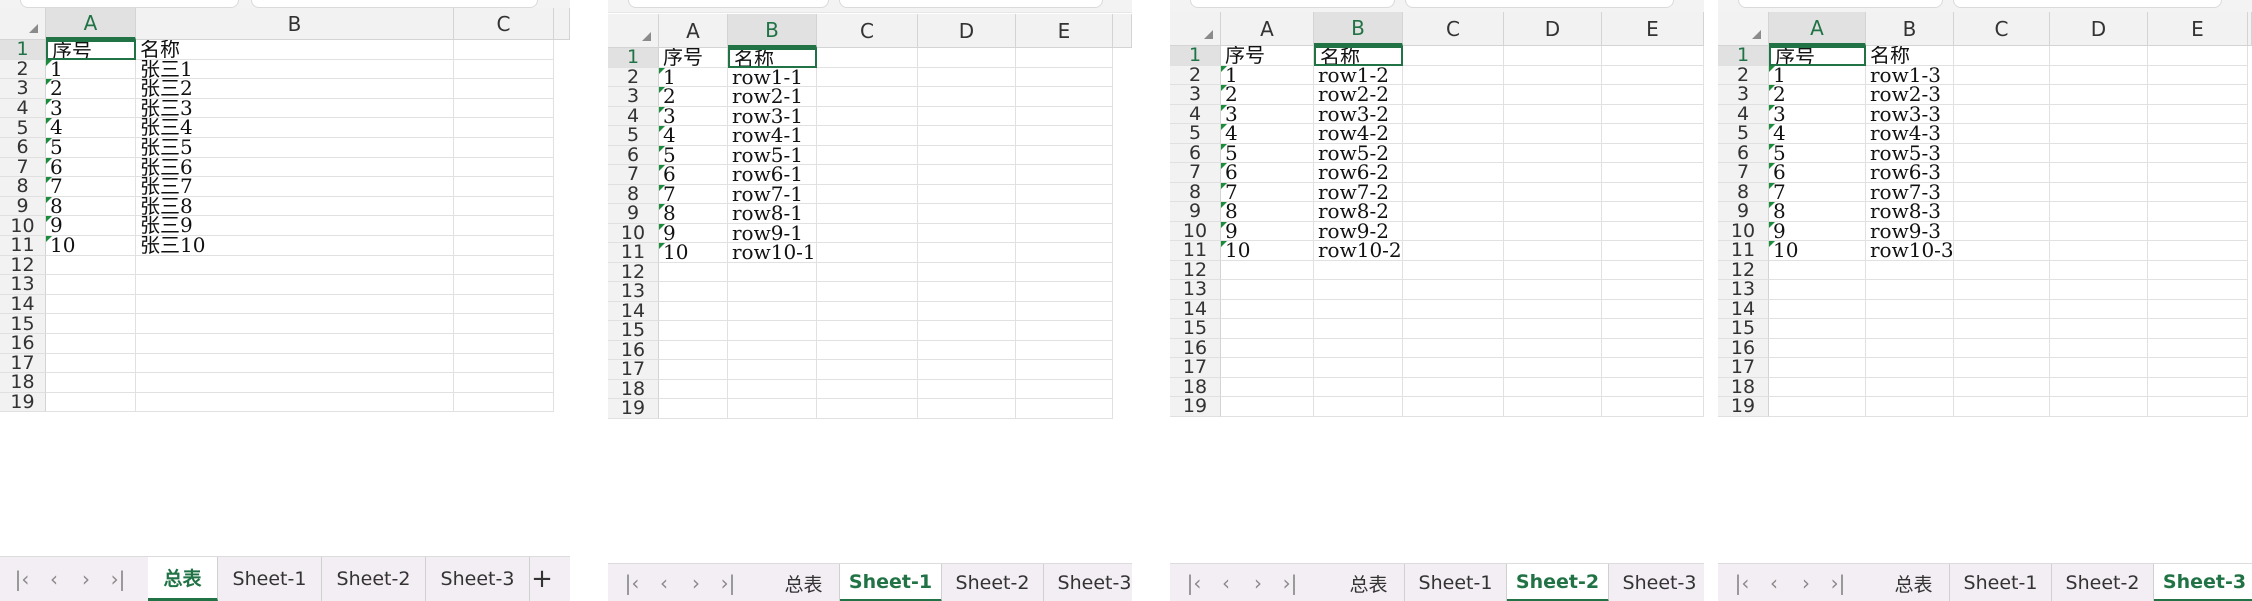  What do you see at coordinates (1817, 270) in the screenshot?
I see `cell-a12` at bounding box center [1817, 270].